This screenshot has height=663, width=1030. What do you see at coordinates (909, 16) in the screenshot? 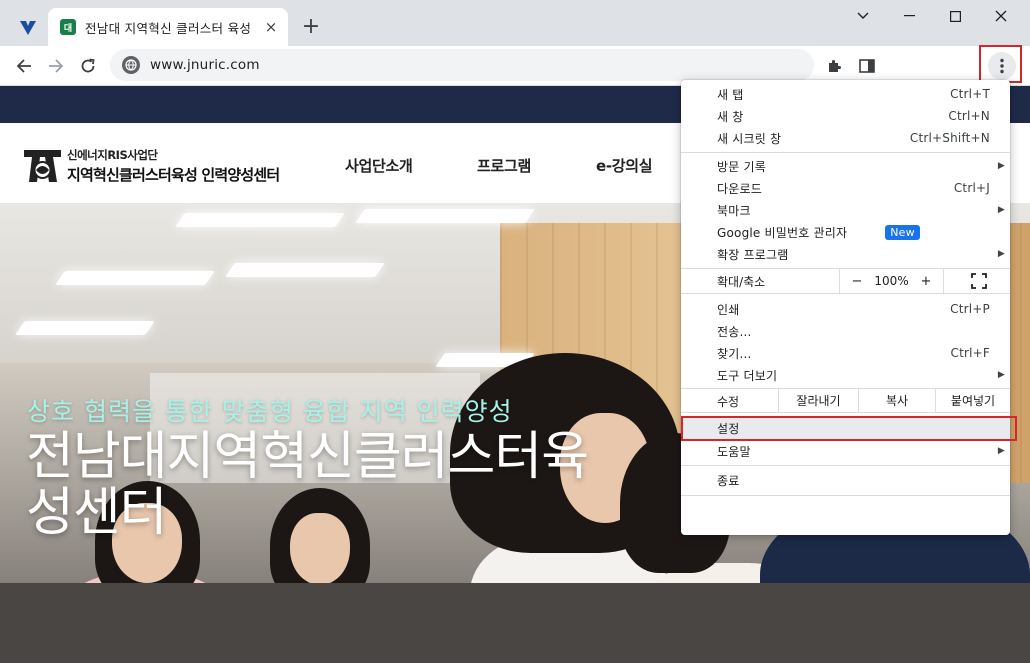
I see `minimize-icon` at bounding box center [909, 16].